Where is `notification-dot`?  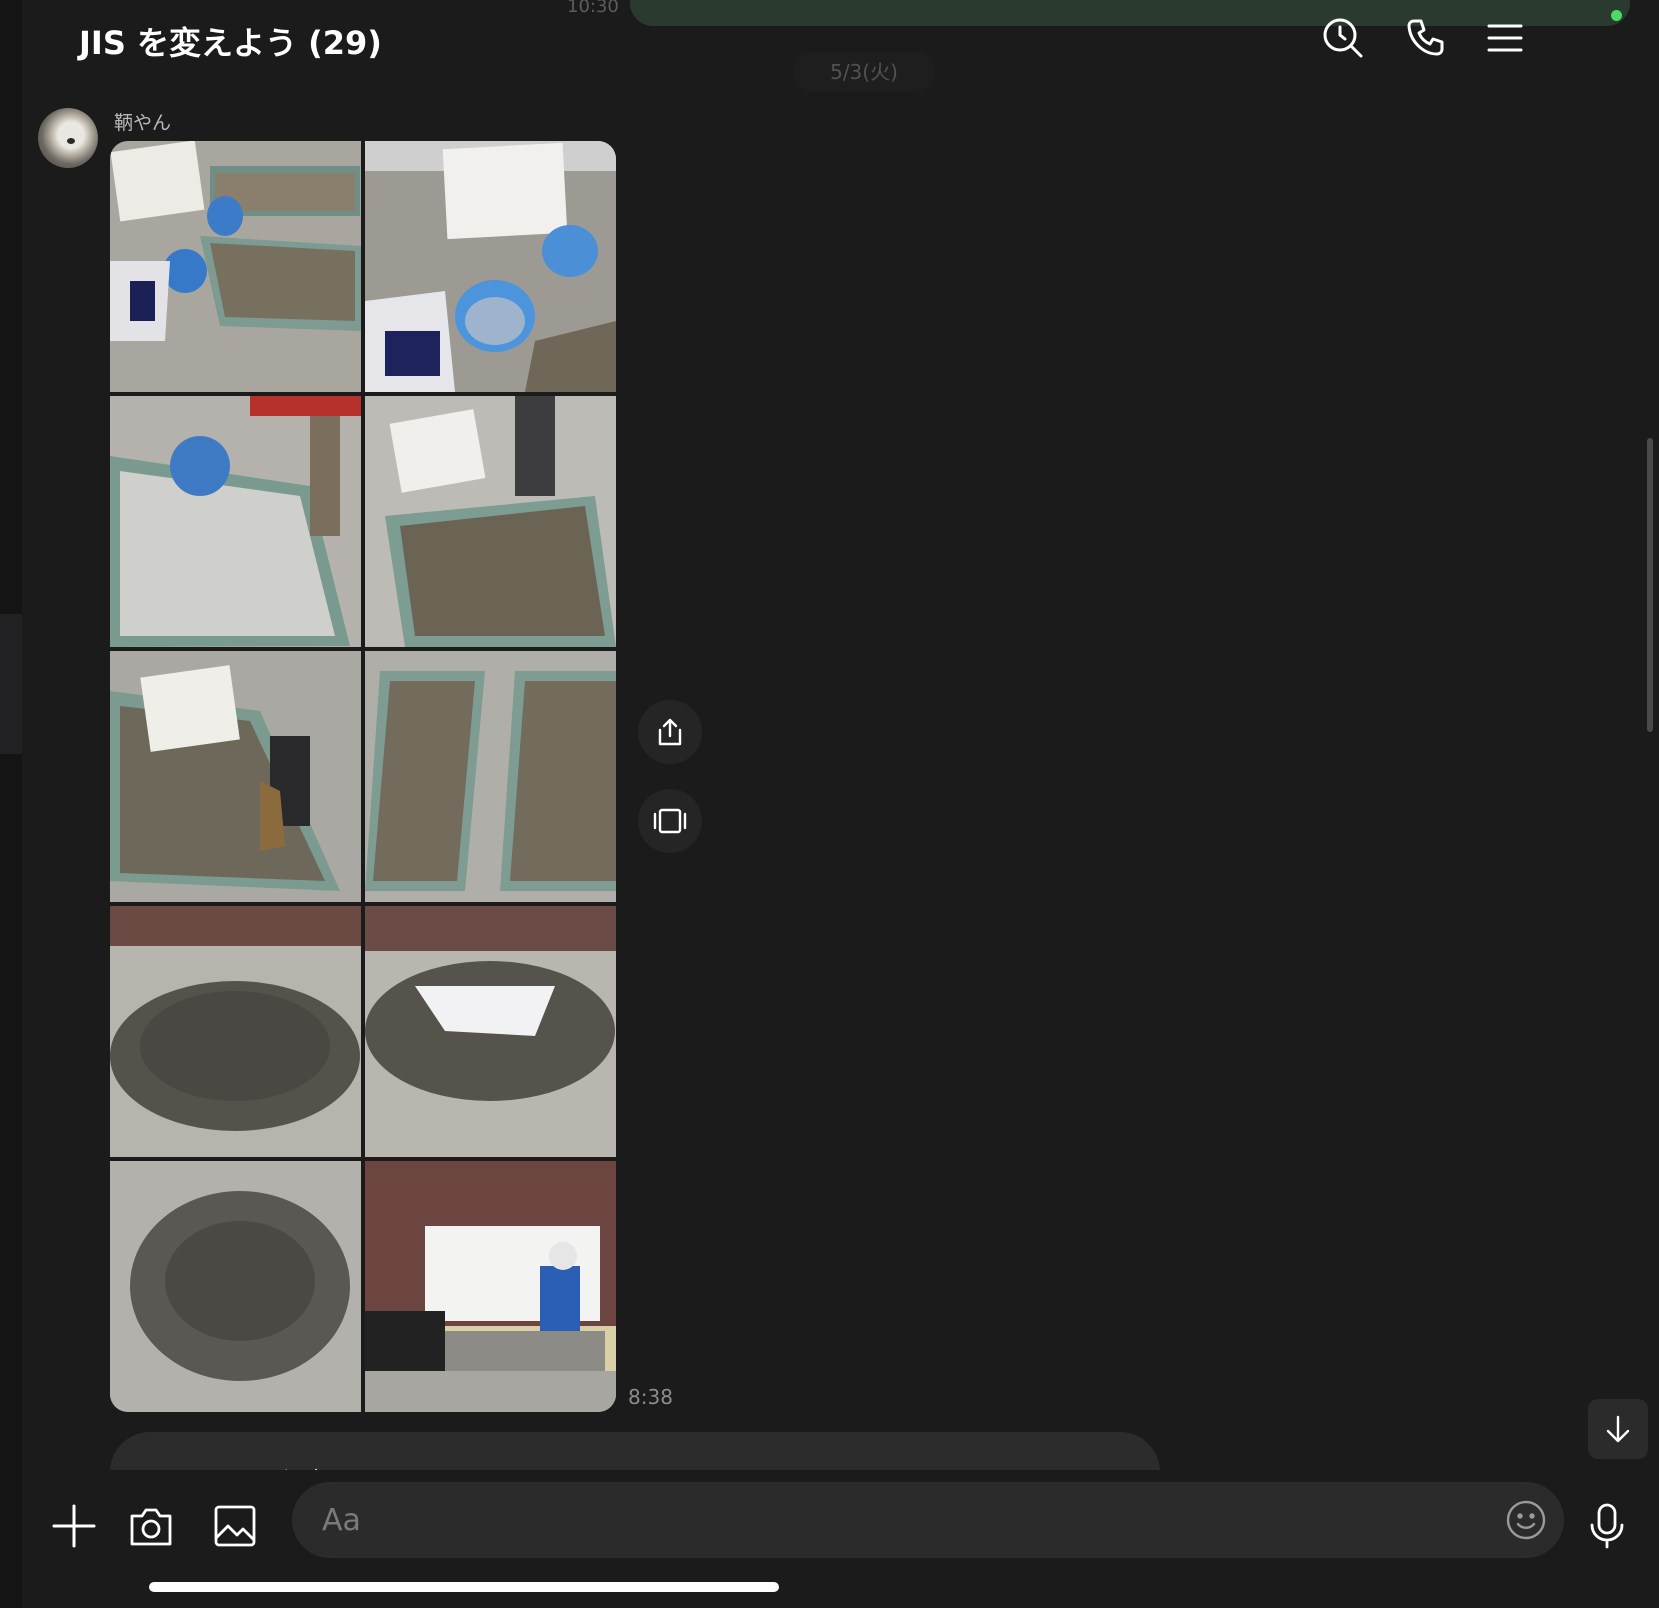 notification-dot is located at coordinates (1616, 15).